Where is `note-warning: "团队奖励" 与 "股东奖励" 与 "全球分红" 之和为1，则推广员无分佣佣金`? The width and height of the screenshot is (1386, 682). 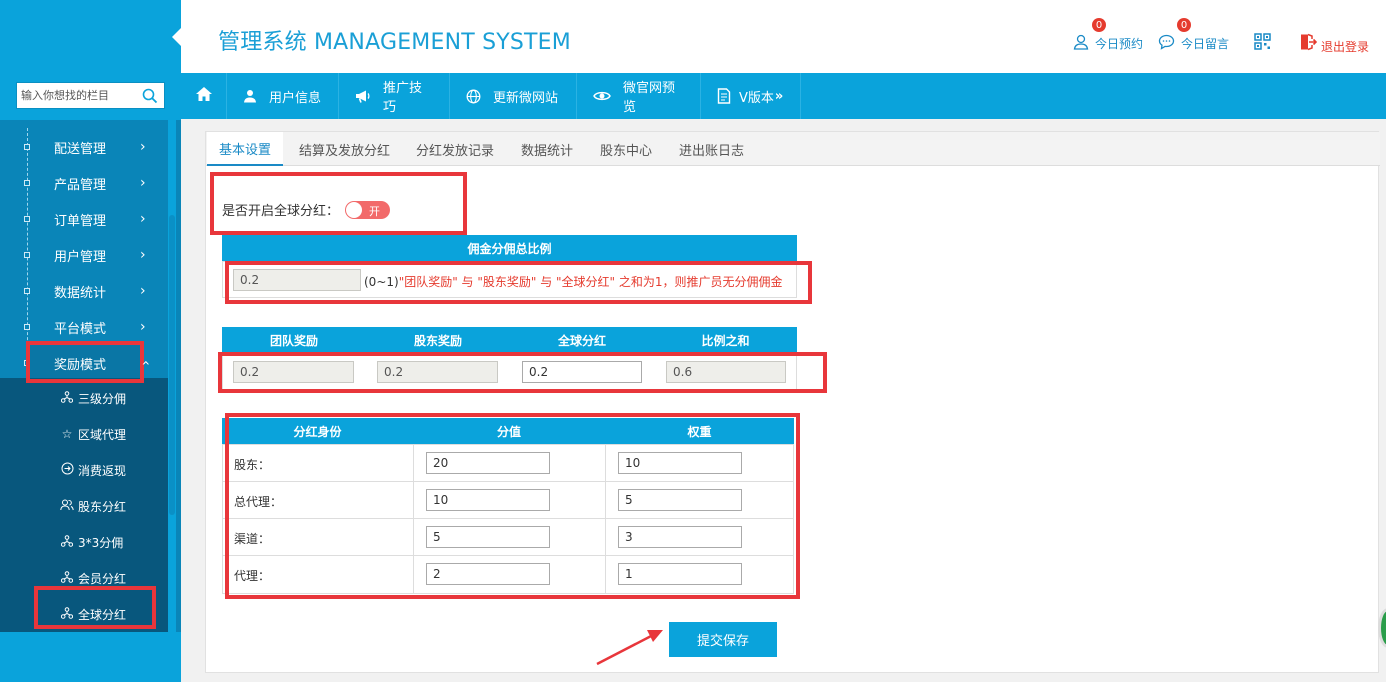 note-warning: "团队奖励" 与 "股东奖励" 与 "全球分红" 之和为1，则推广员无分佣佣金 is located at coordinates (590, 282).